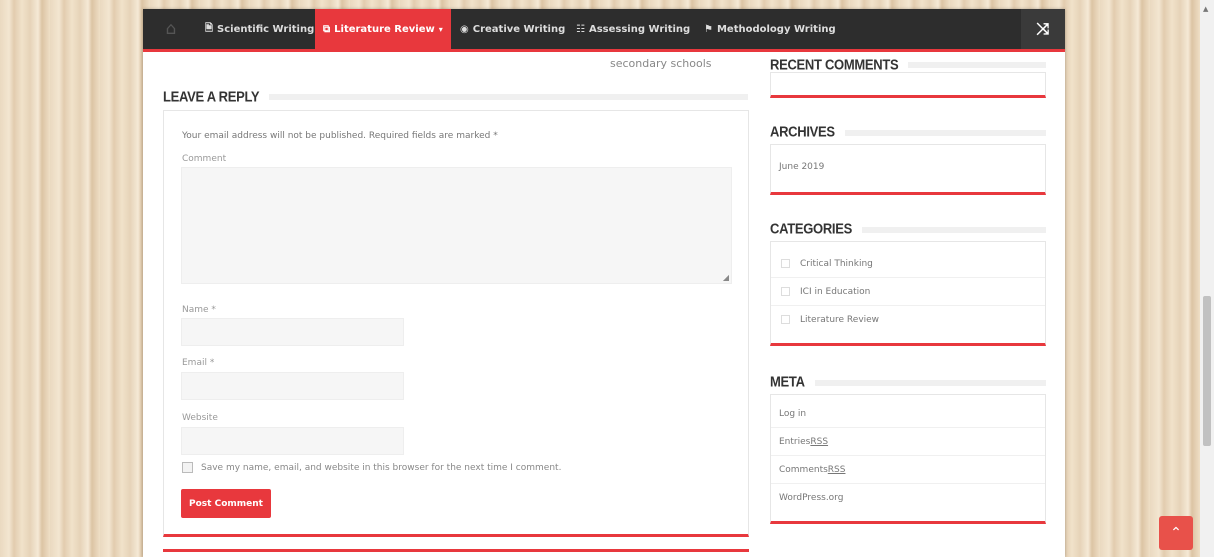  What do you see at coordinates (908, 319) in the screenshot?
I see `category-item: Literature Review` at bounding box center [908, 319].